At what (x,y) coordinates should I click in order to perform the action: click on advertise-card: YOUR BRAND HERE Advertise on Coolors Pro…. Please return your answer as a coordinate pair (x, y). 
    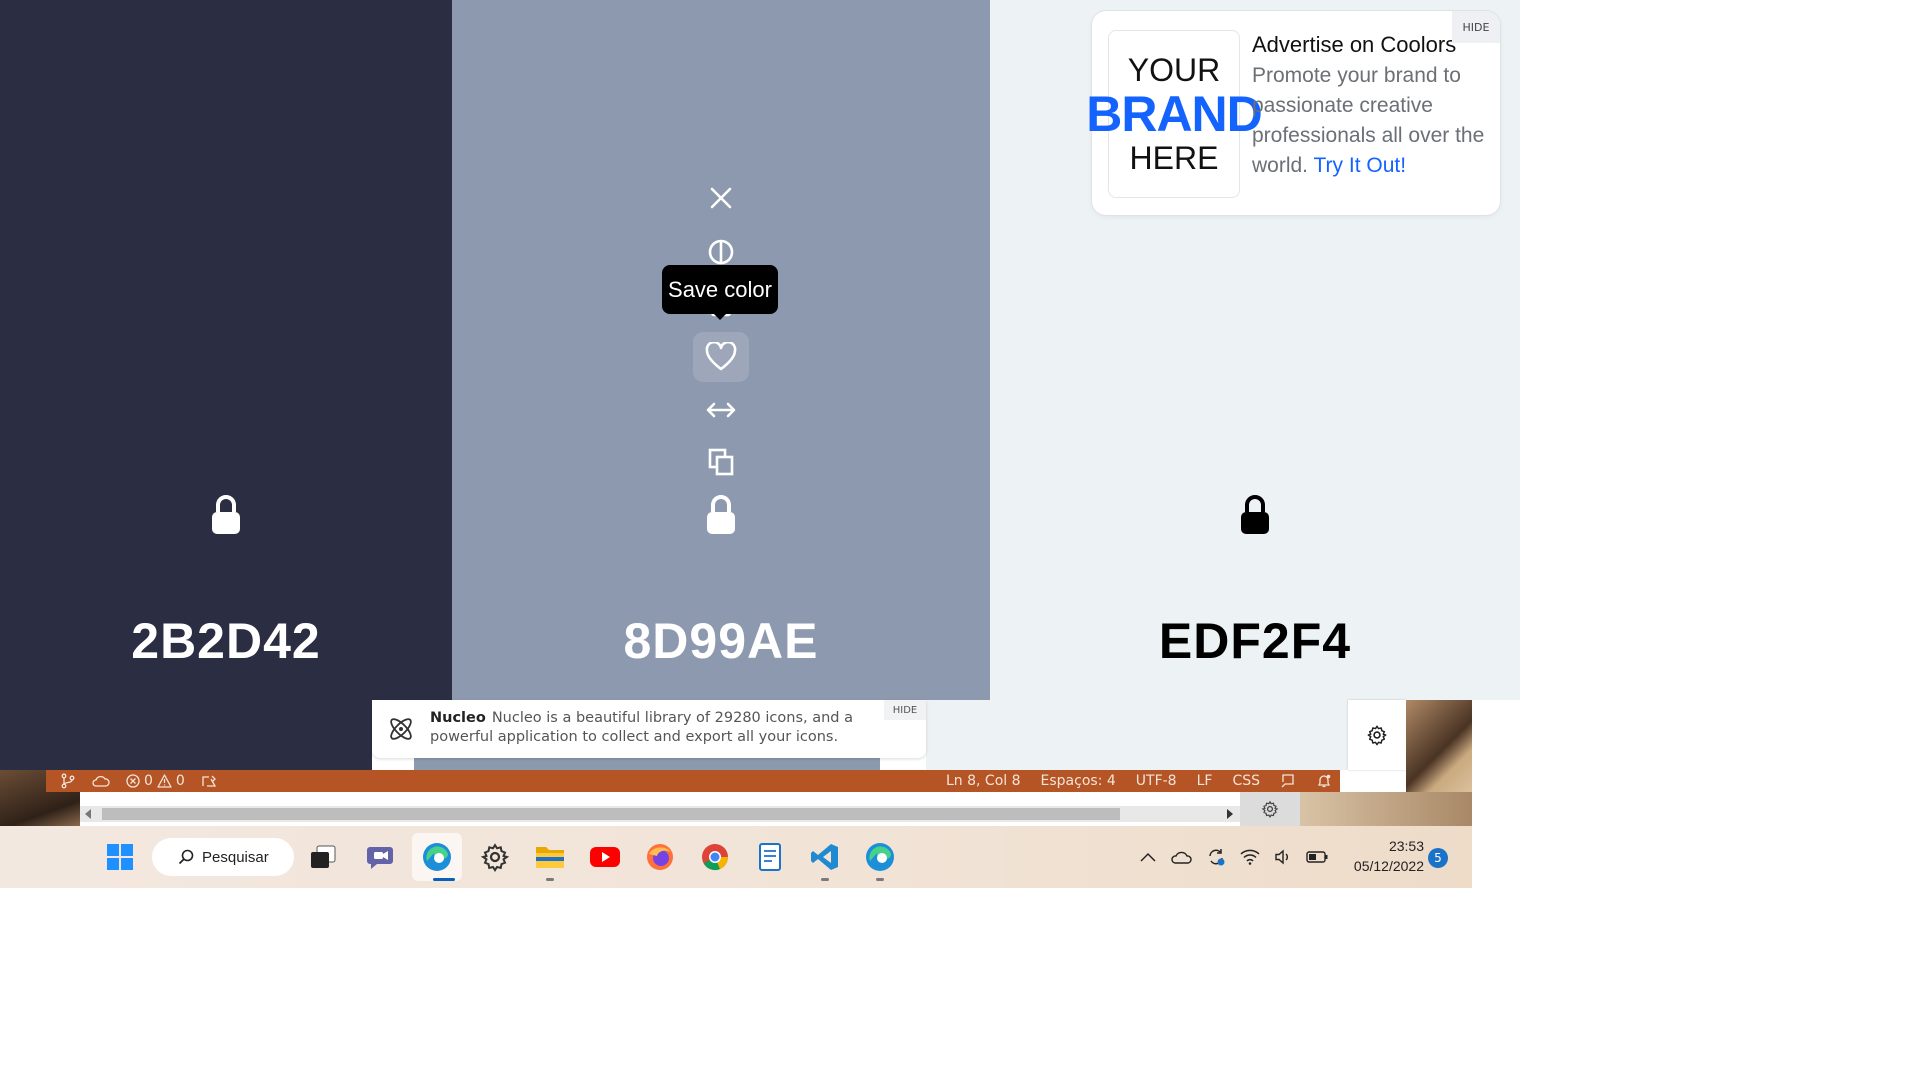
    Looking at the image, I should click on (1293, 113).